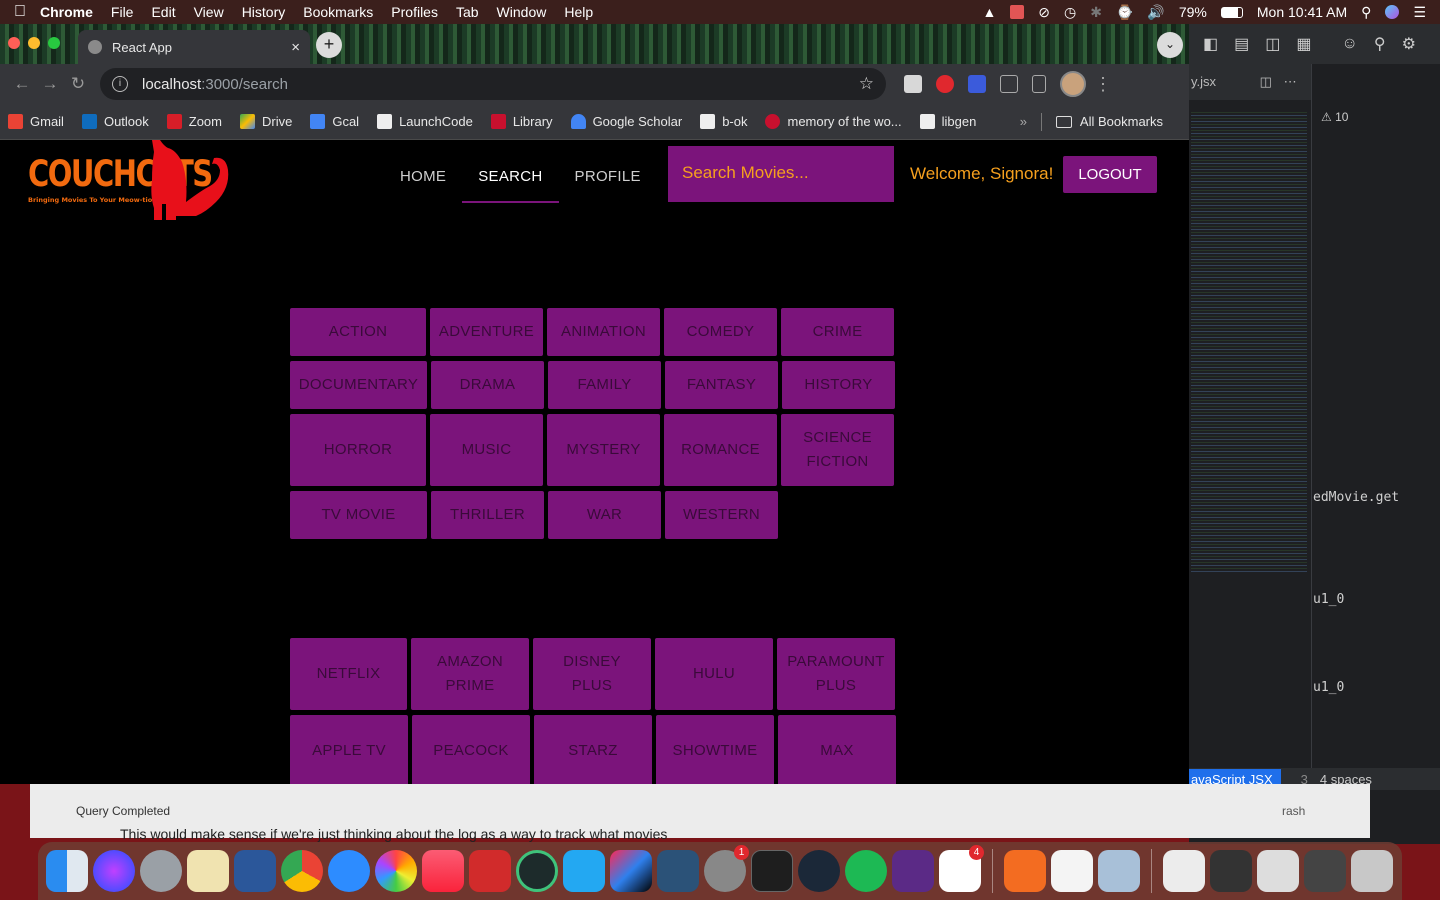 The image size is (1440, 900). What do you see at coordinates (837, 332) in the screenshot?
I see `genre-button-crime: CRIME` at bounding box center [837, 332].